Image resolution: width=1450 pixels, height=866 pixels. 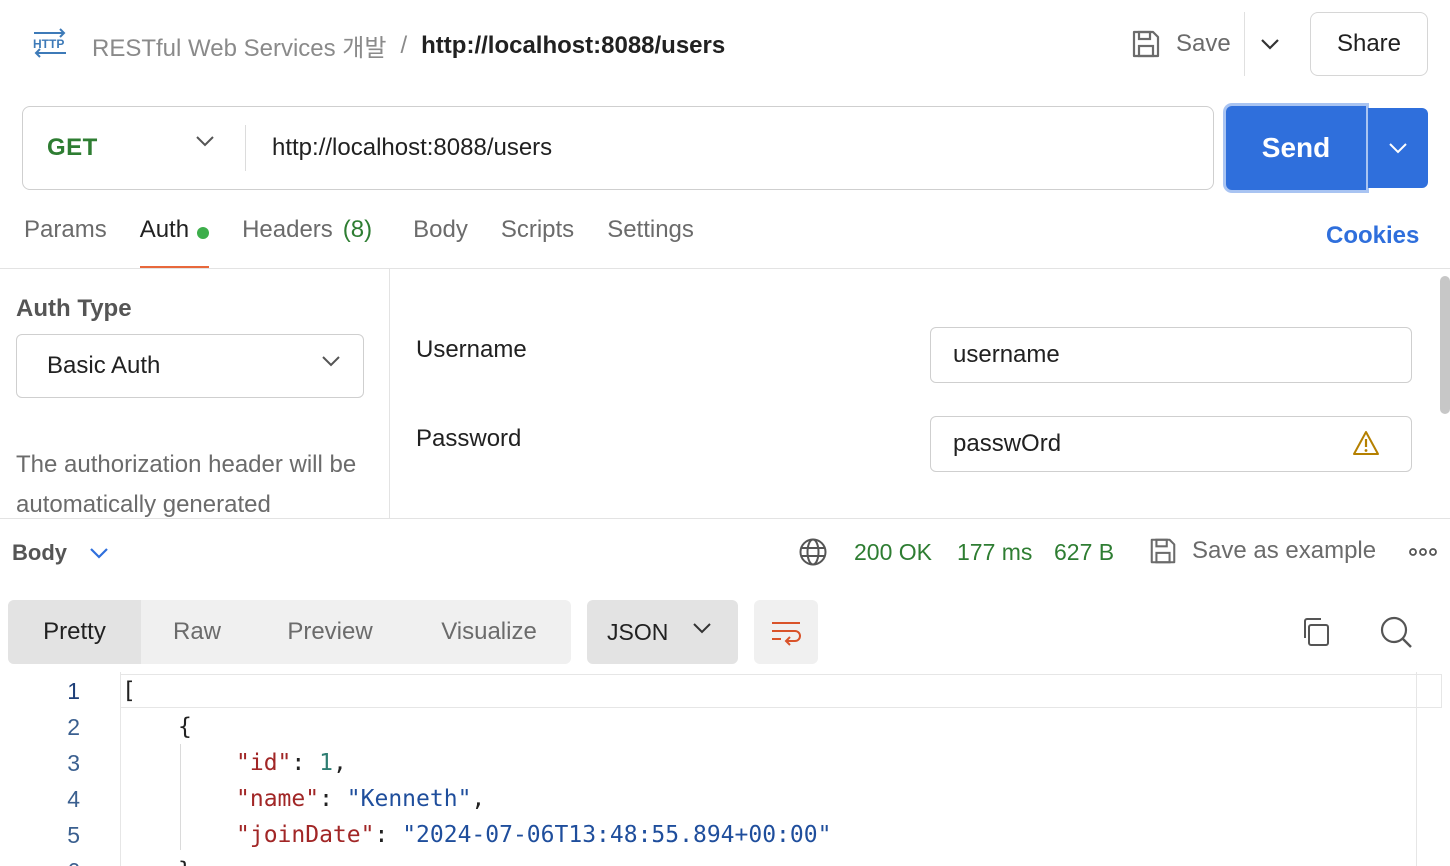 What do you see at coordinates (40, 862) in the screenshot?
I see `line-number: 6` at bounding box center [40, 862].